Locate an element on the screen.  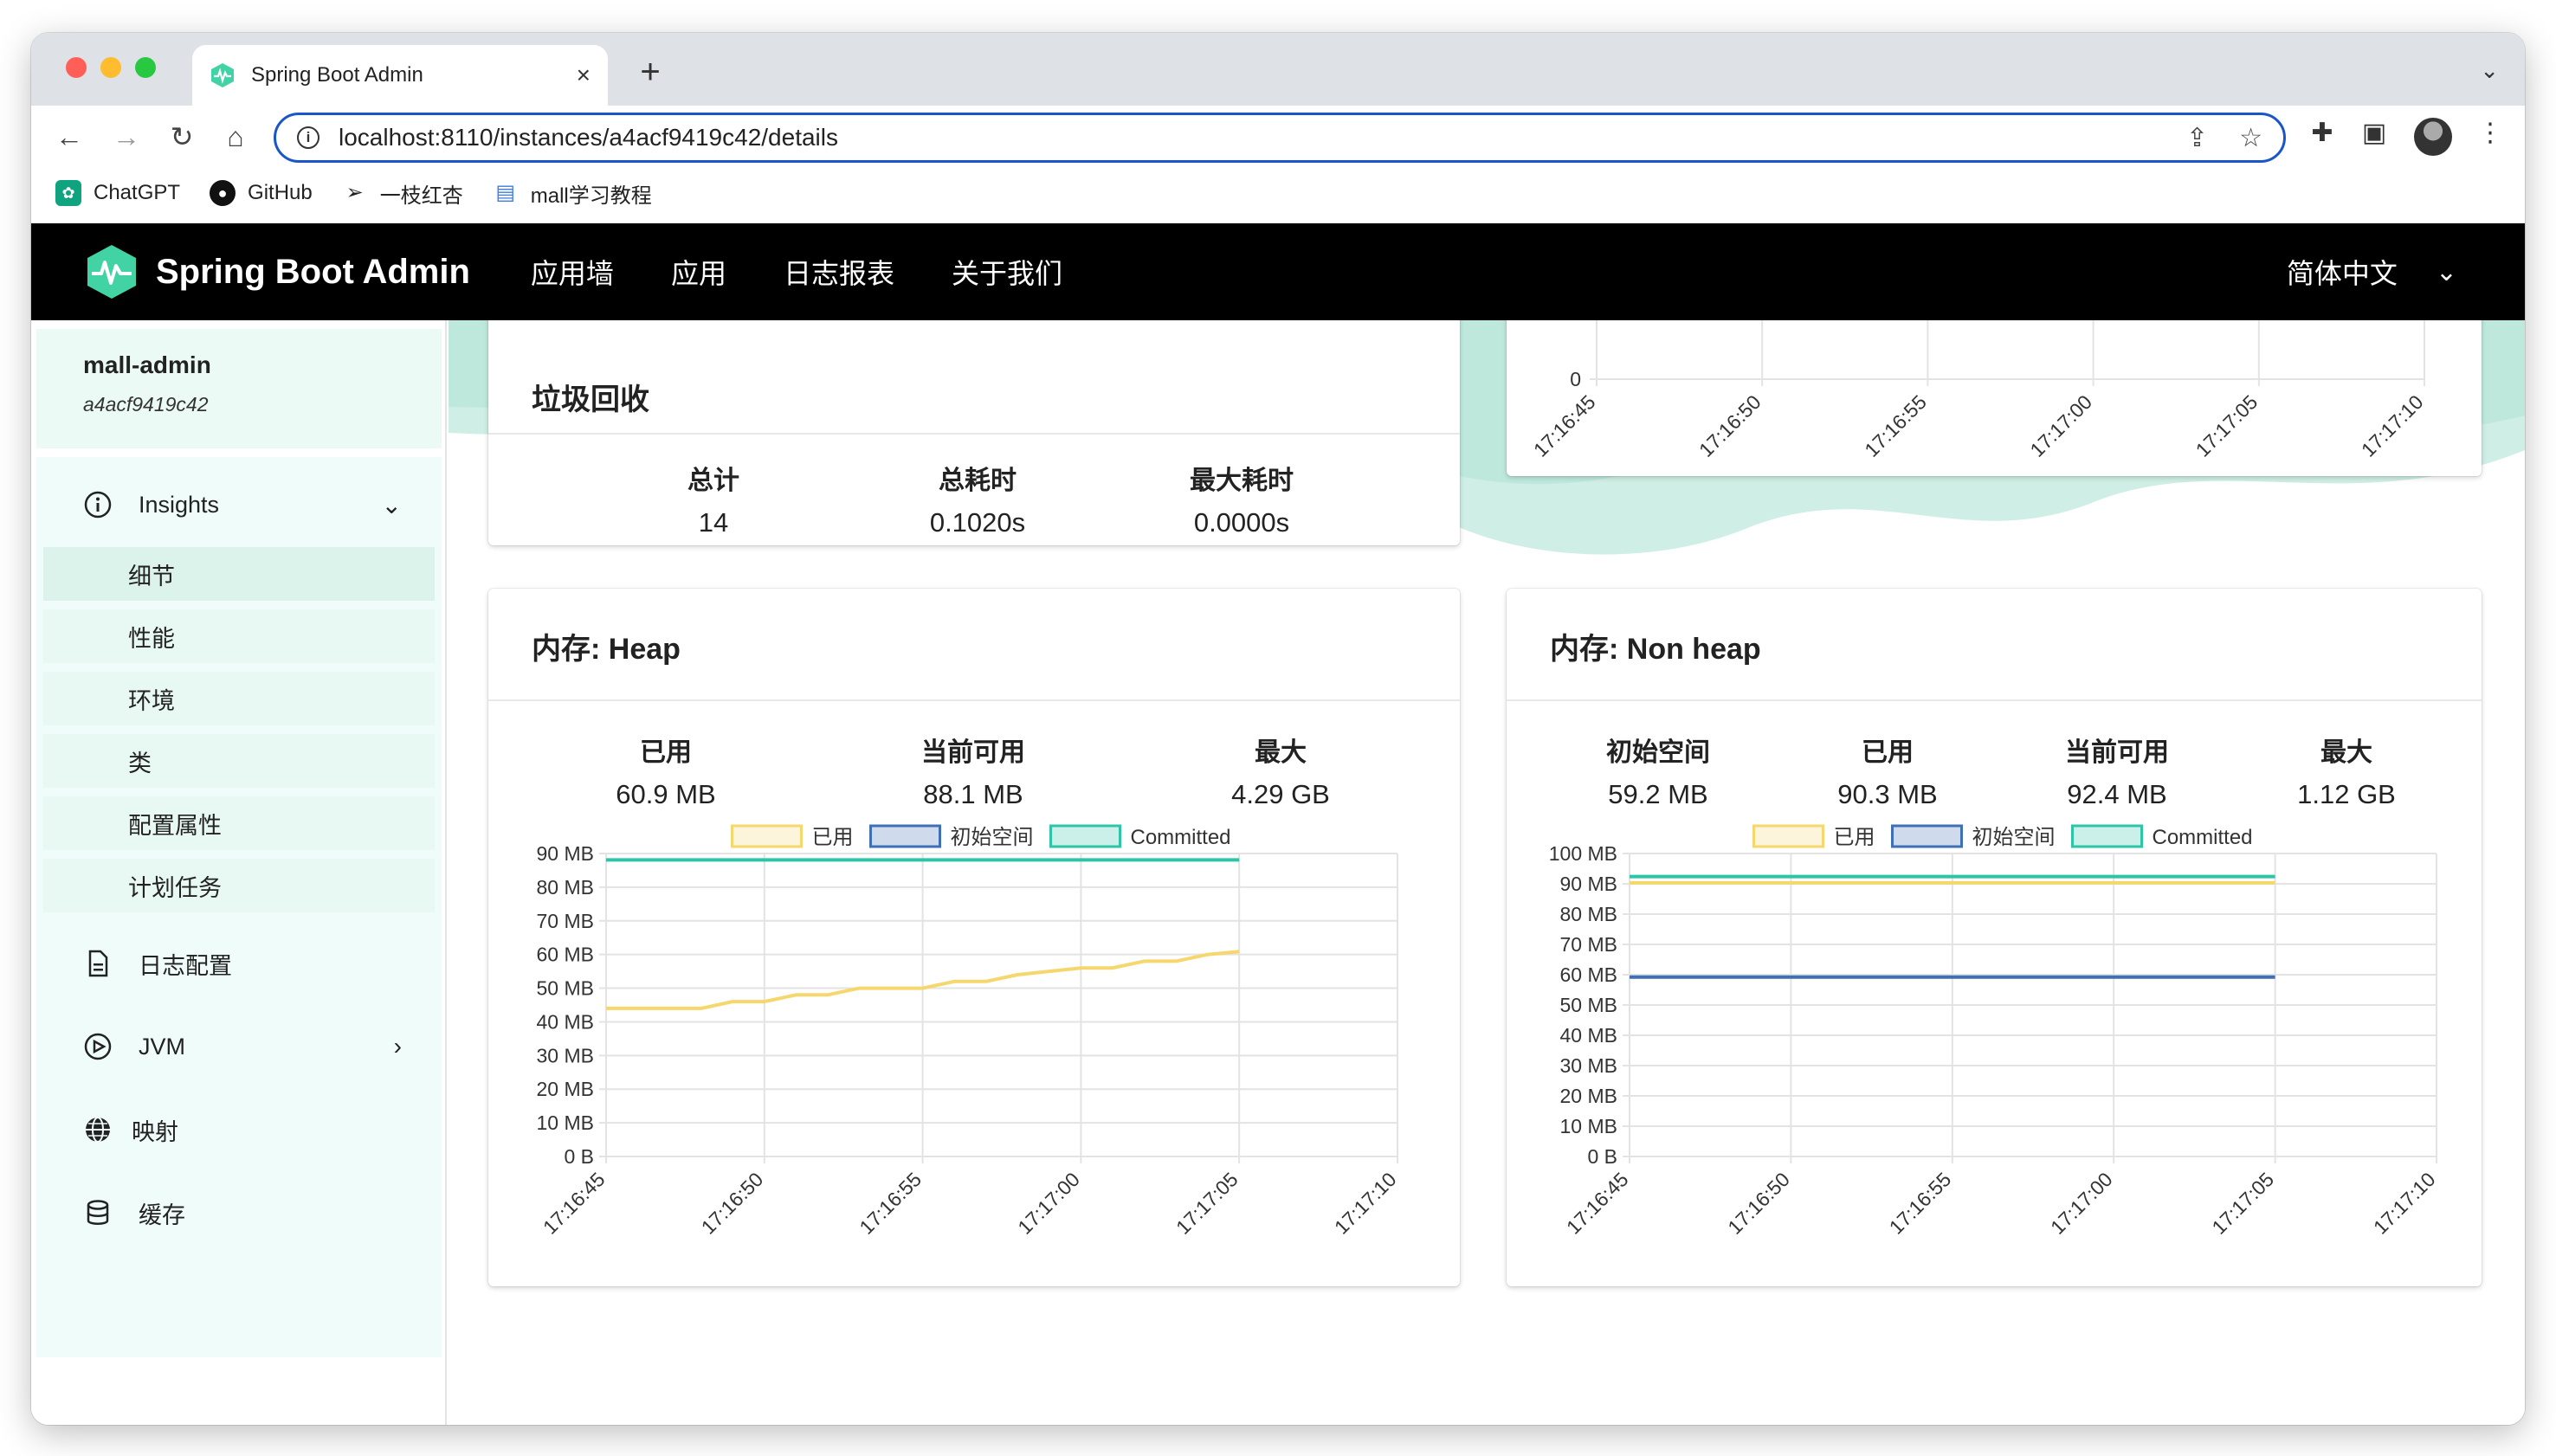
stat-value: 0.0000s is located at coordinates (1241, 522).